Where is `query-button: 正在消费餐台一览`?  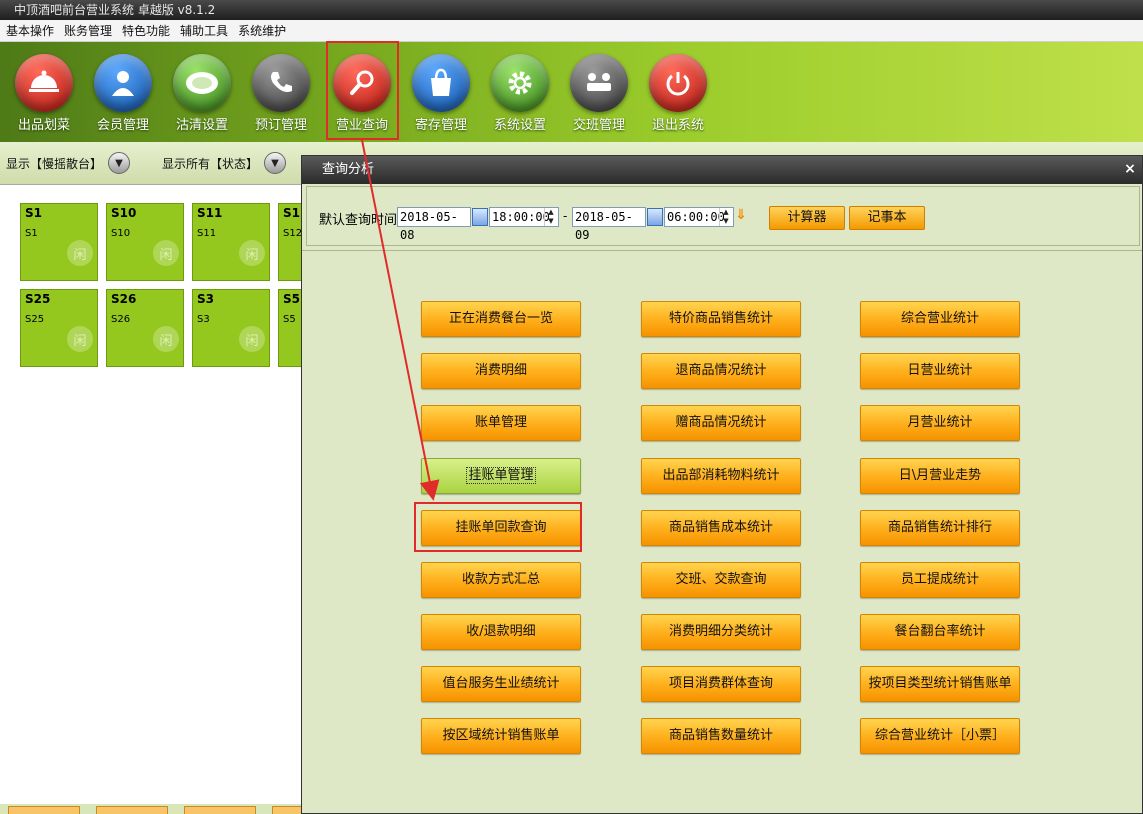 query-button: 正在消费餐台一览 is located at coordinates (501, 319).